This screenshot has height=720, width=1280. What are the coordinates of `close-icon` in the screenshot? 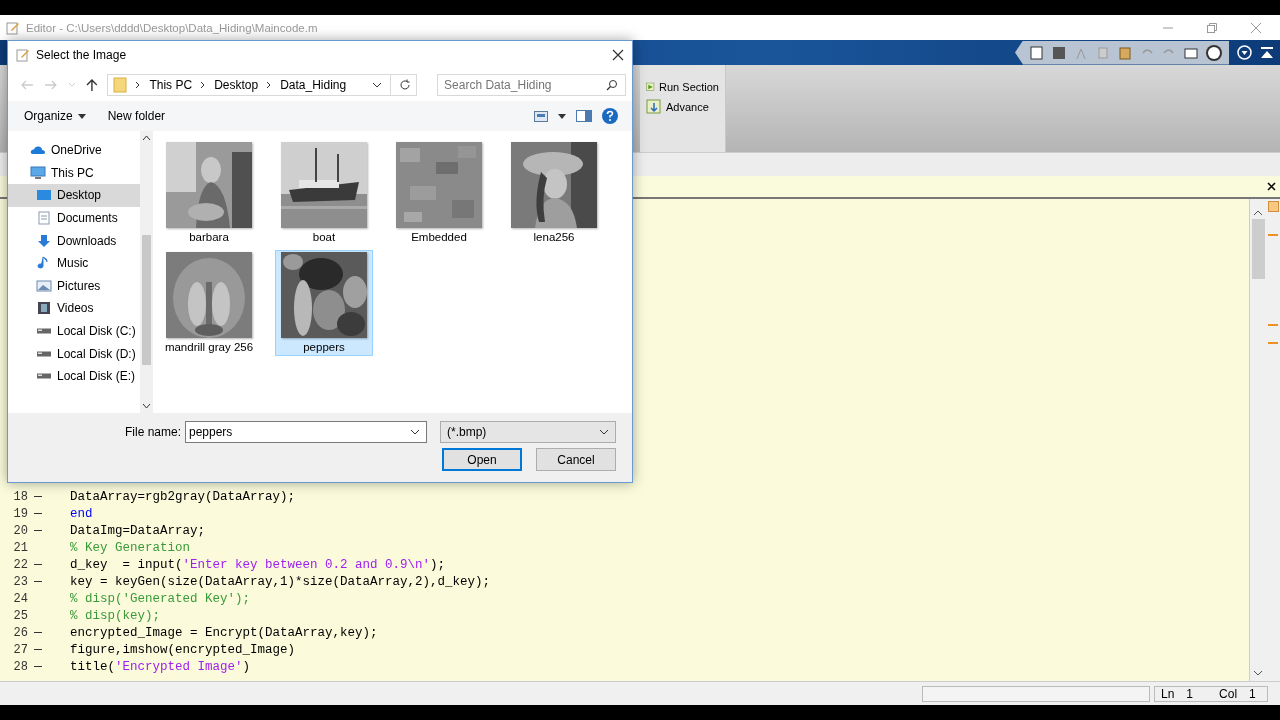 It's located at (1271, 186).